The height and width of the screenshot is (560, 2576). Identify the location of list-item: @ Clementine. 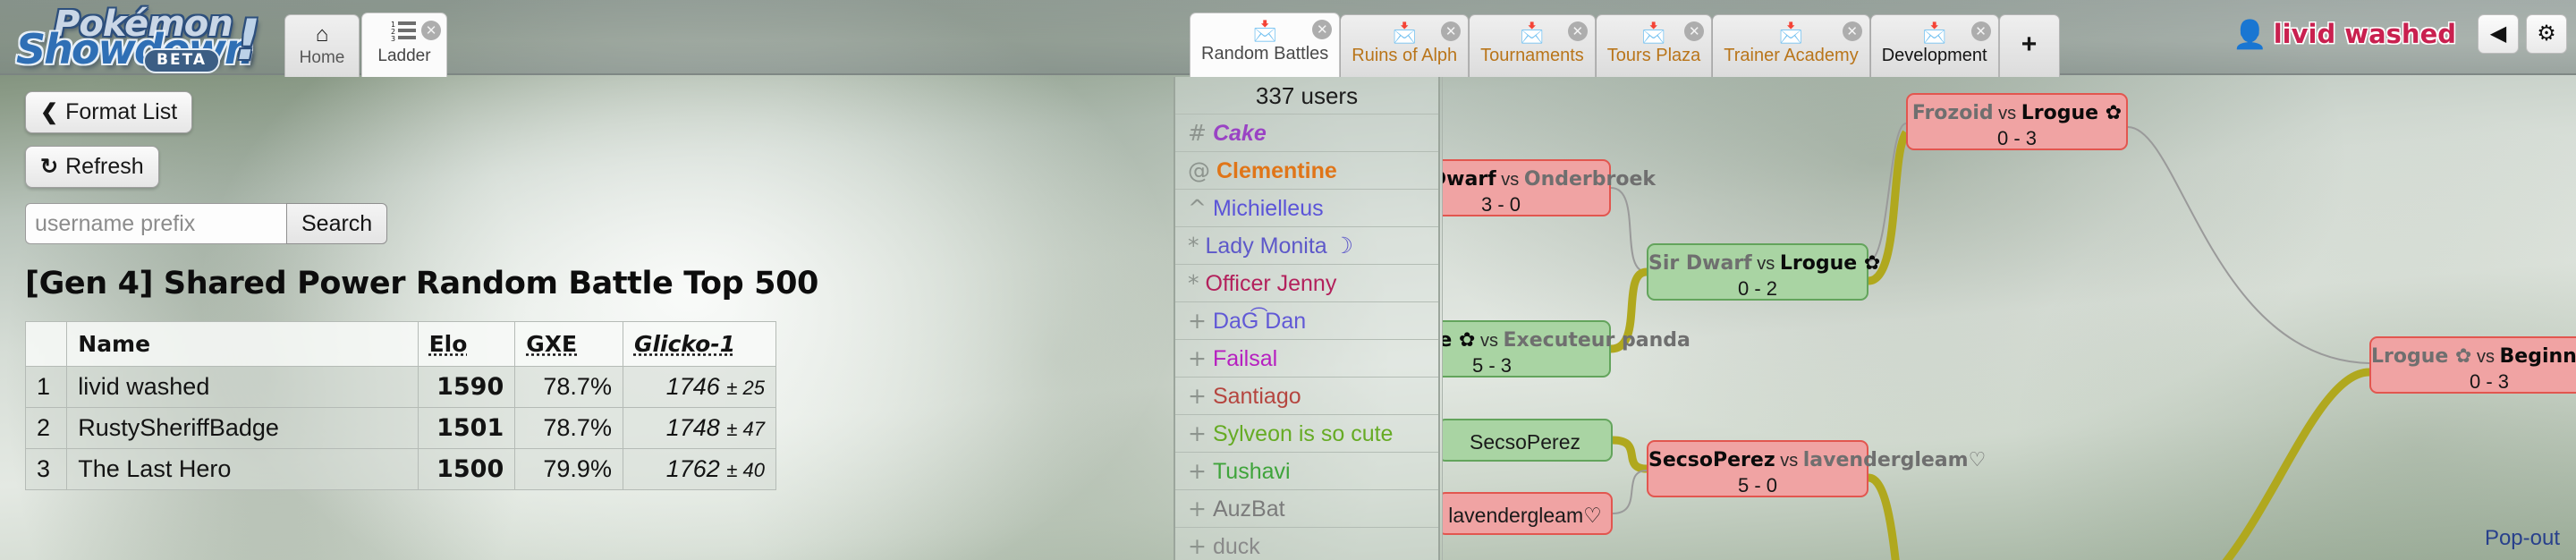
(1306, 171).